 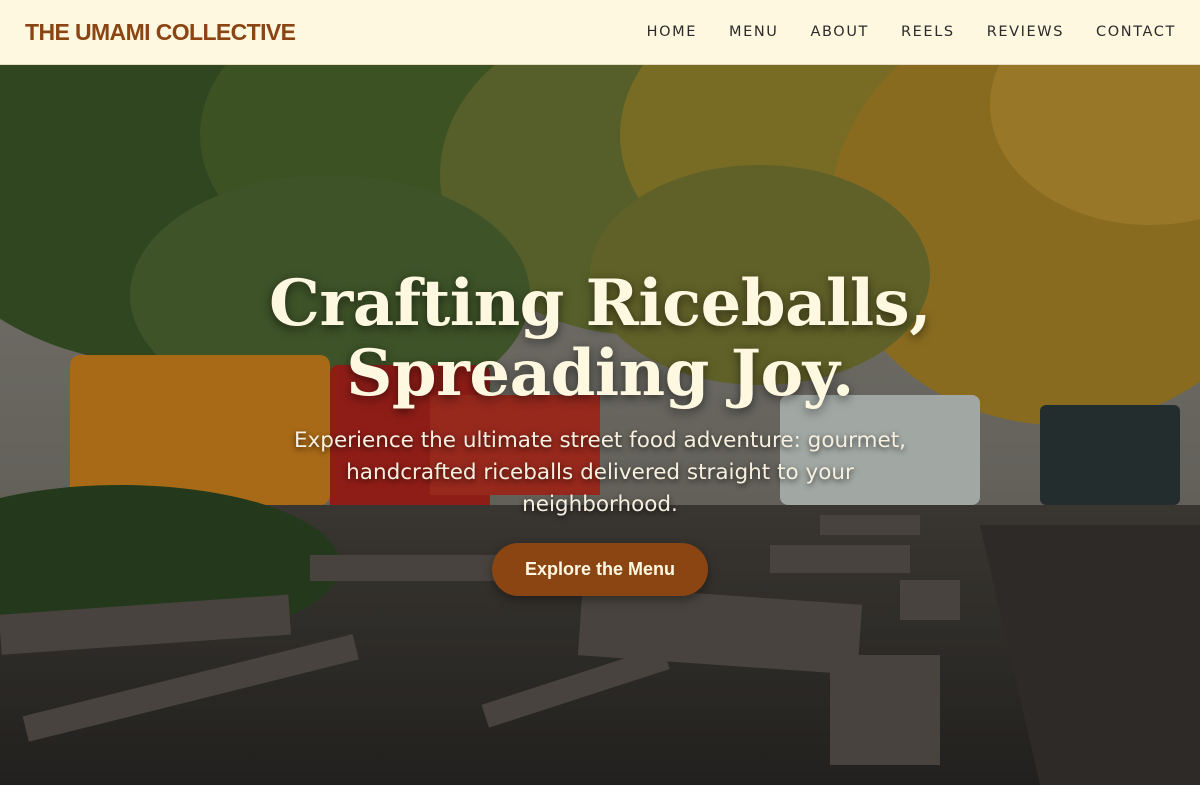 What do you see at coordinates (1136, 32) in the screenshot?
I see `nav-contact: CONTACT` at bounding box center [1136, 32].